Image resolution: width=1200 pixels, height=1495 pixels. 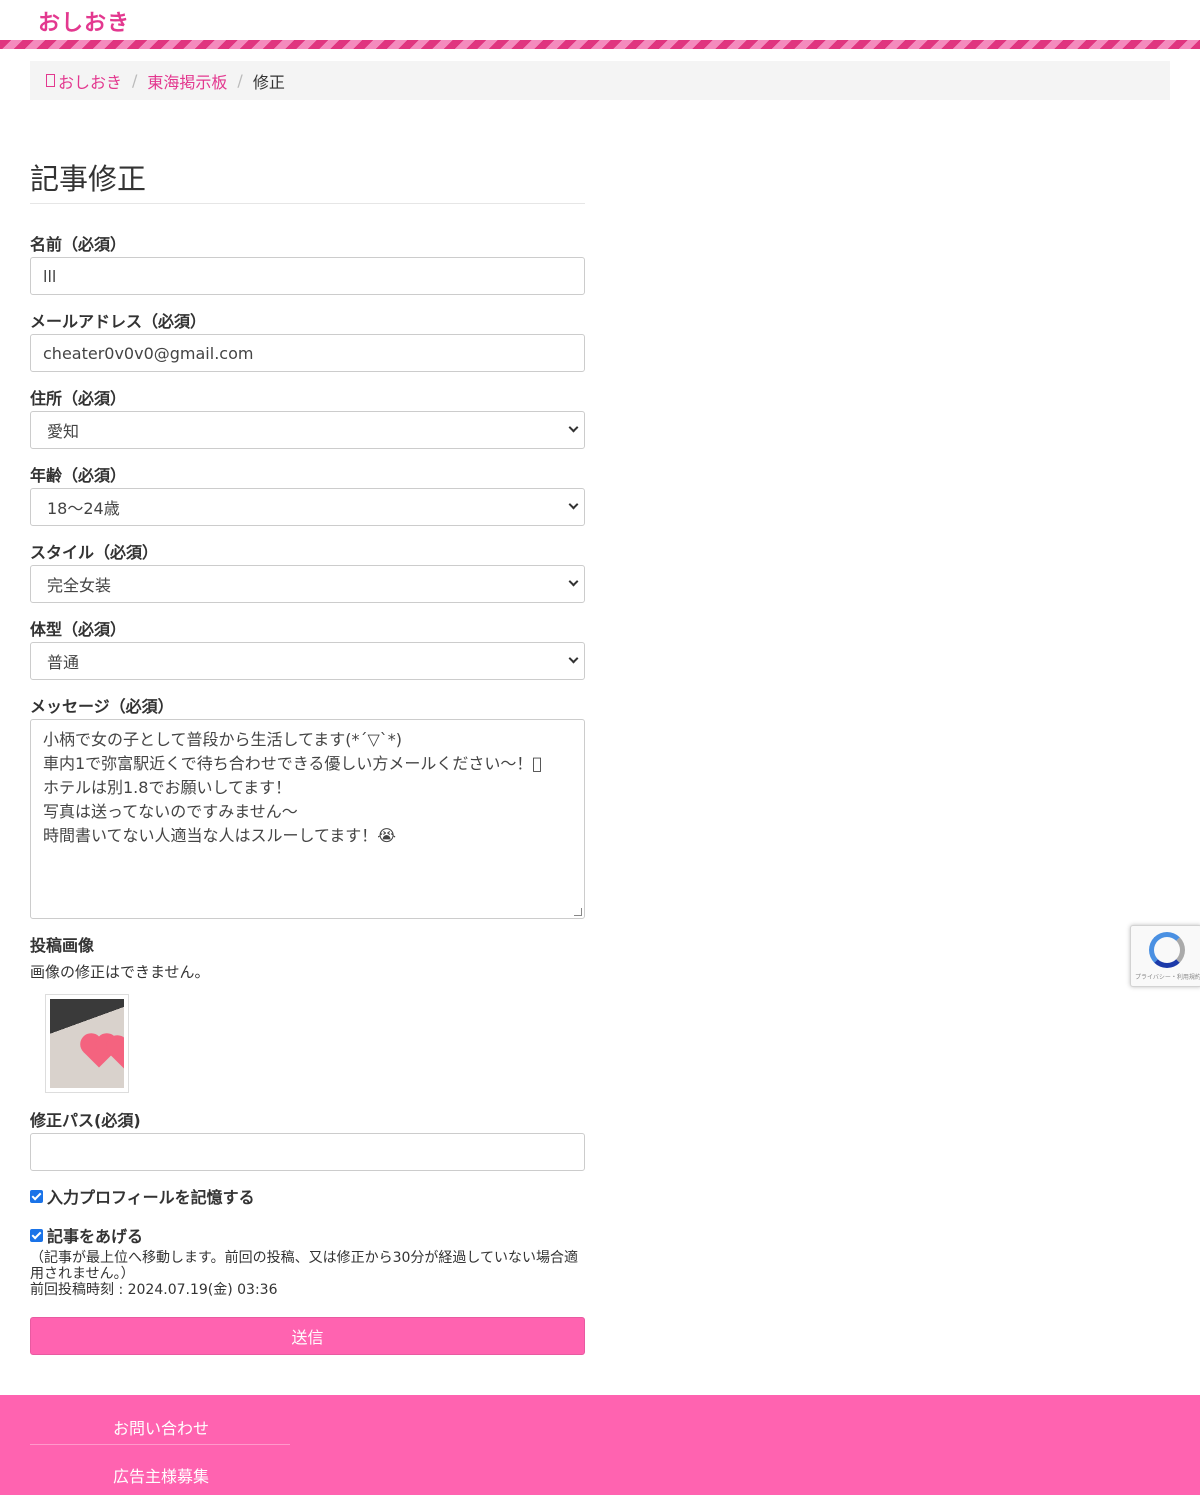 I want to click on footer-divider, so click(x=160, y=1444).